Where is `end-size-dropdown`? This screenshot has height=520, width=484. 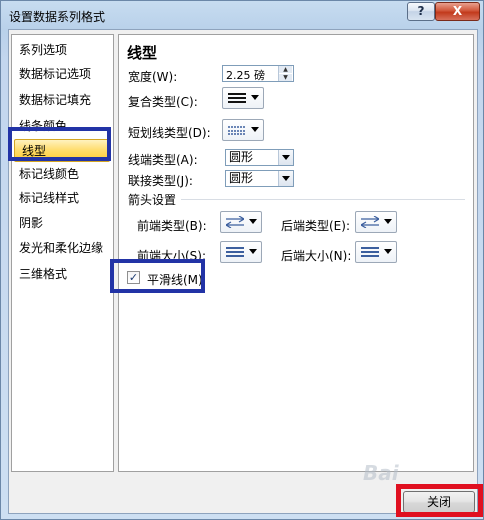
end-size-dropdown is located at coordinates (376, 252).